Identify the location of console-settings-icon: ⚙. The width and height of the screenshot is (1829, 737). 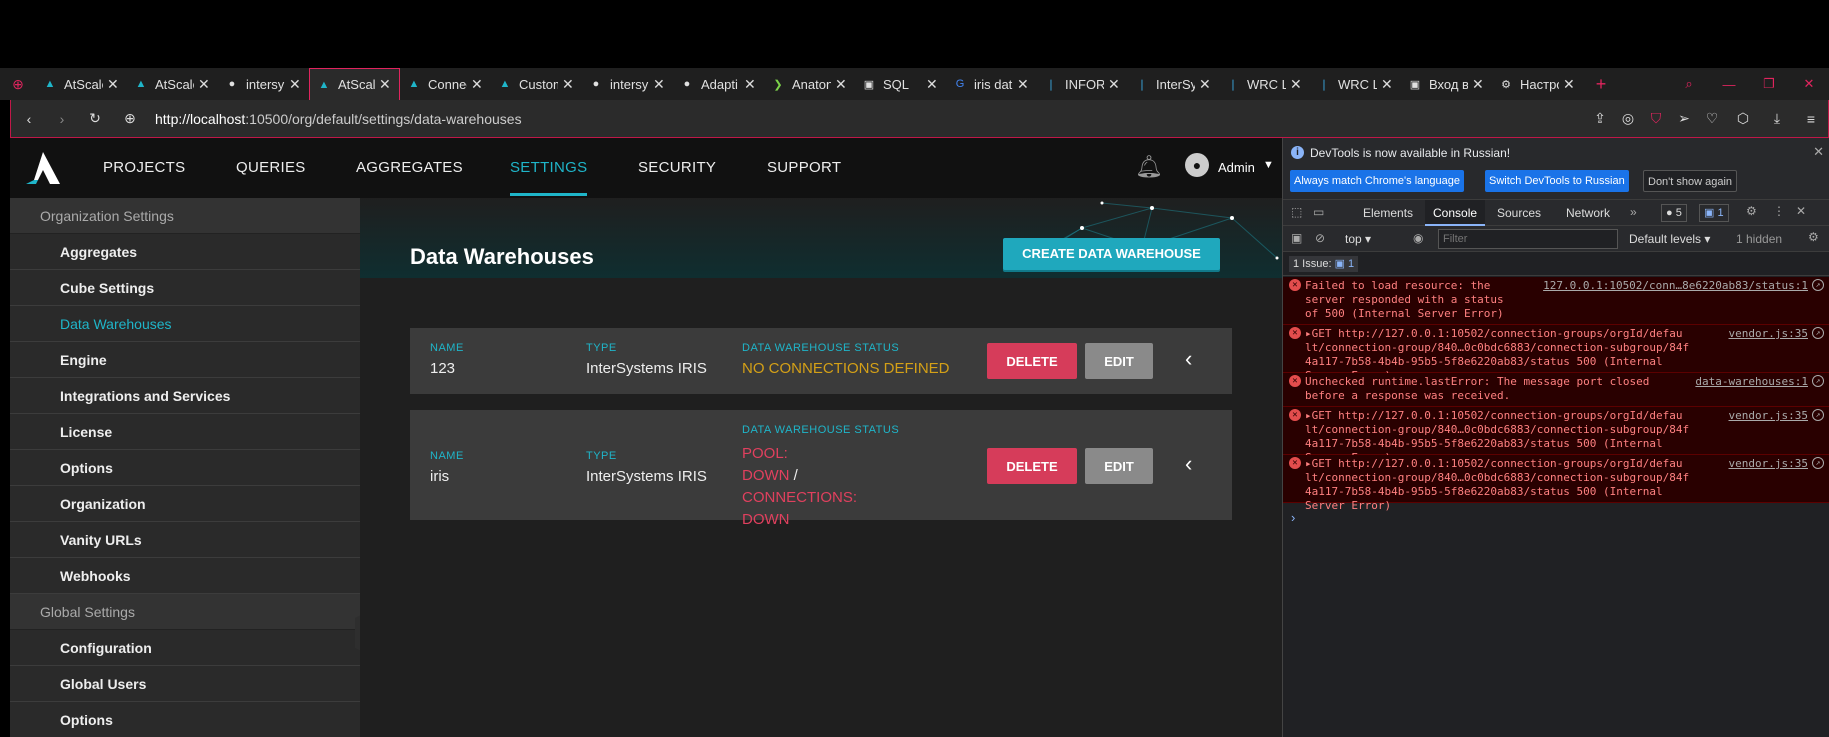
(1813, 237).